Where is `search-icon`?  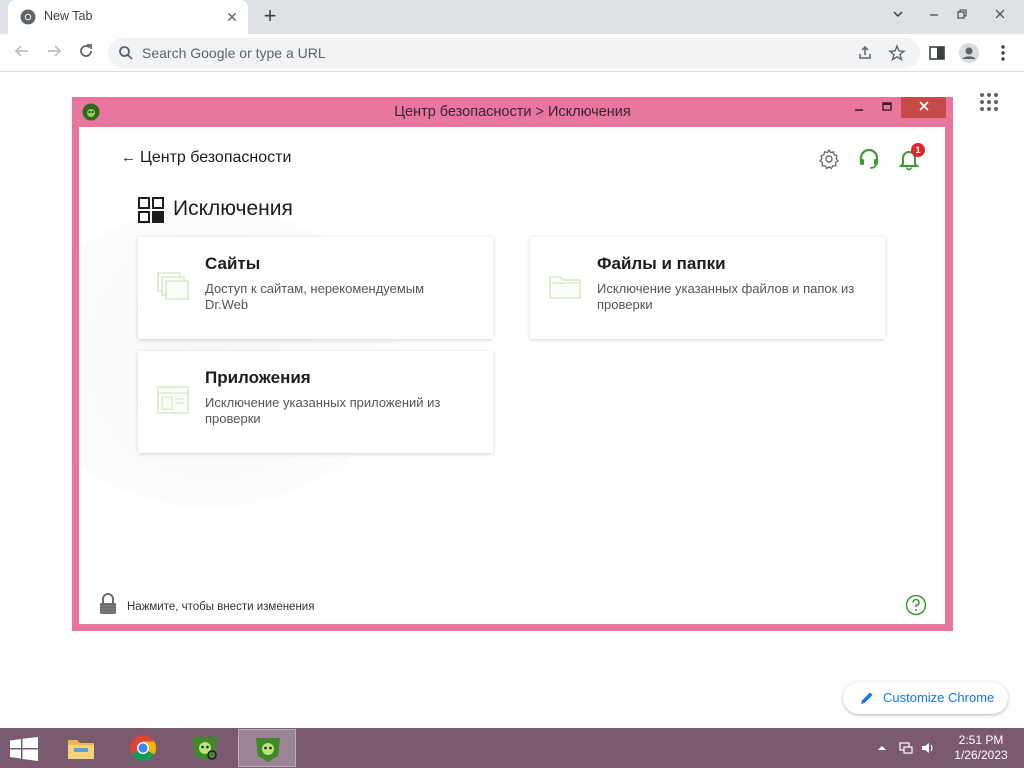 search-icon is located at coordinates (126, 53).